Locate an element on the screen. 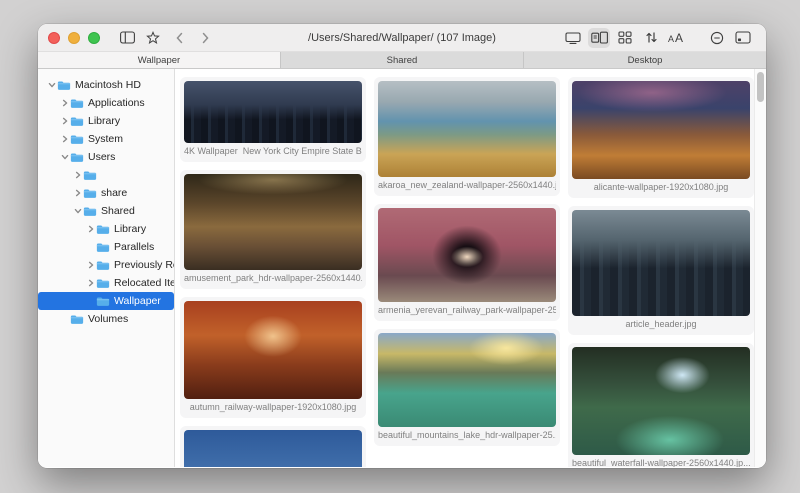 Image resolution: width=800 pixels, height=493 pixels. sidebar-item-previously-reloca: Previously Reloca is located at coordinates (106, 265).